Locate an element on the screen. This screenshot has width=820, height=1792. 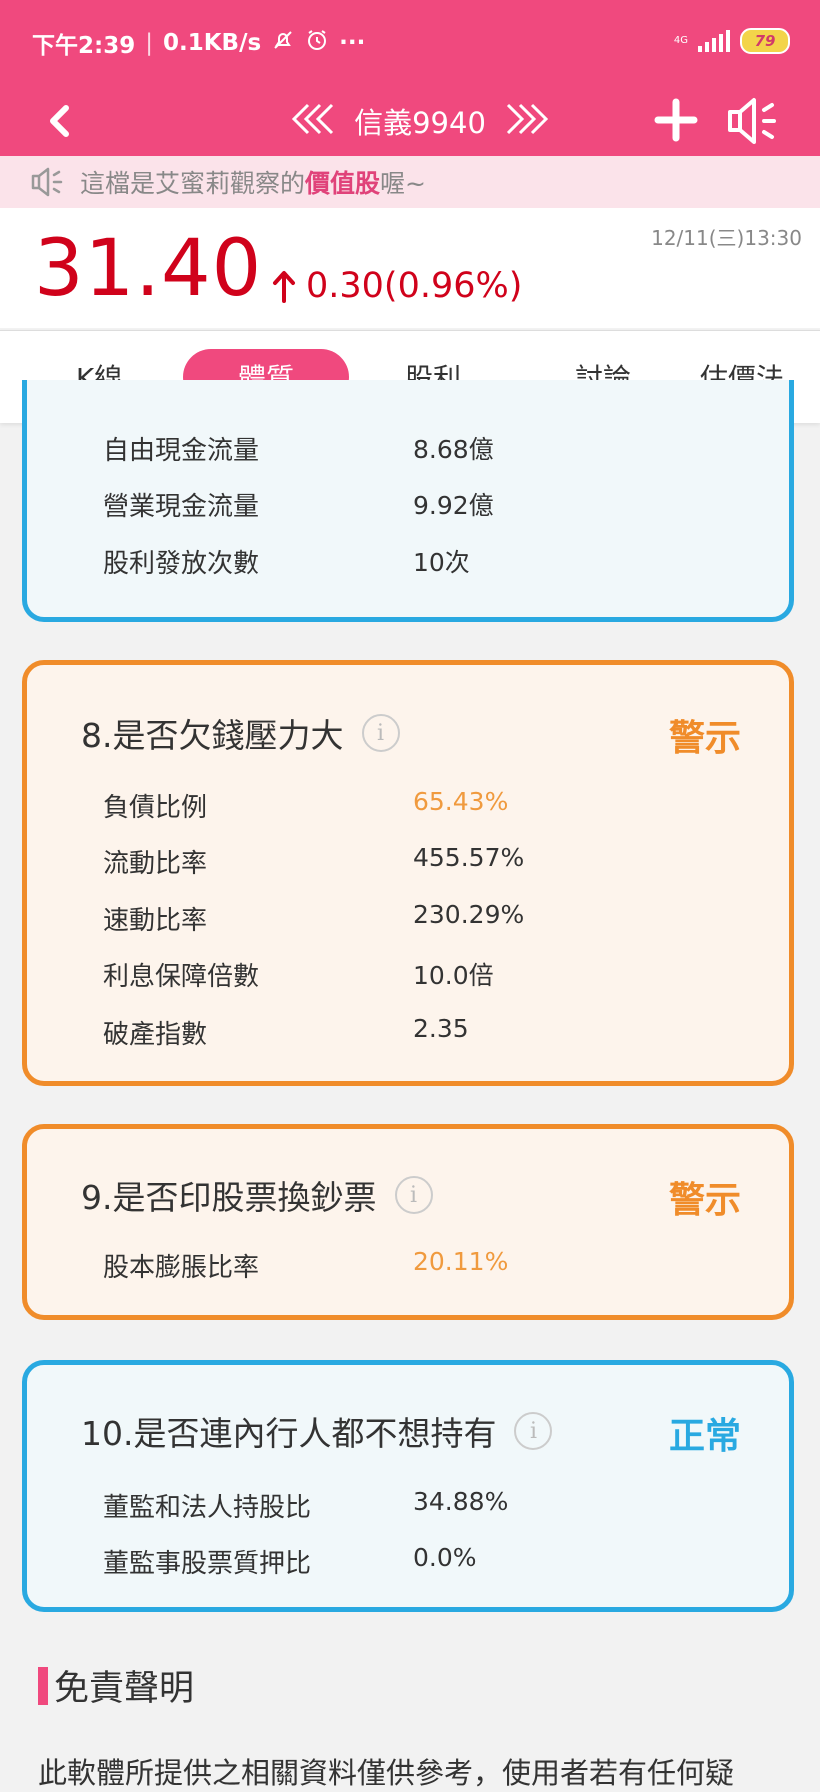
prev-stock-button is located at coordinates (313, 121).